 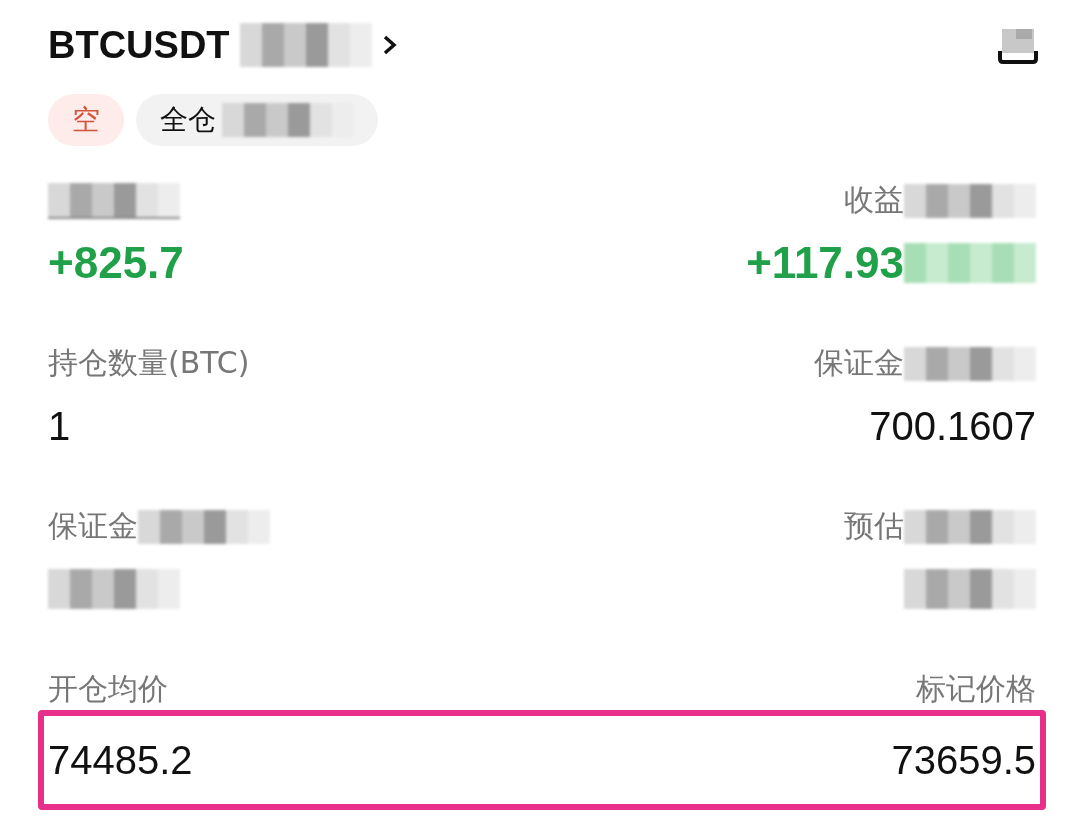 I want to click on field-value: +825.7, so click(x=116, y=263).